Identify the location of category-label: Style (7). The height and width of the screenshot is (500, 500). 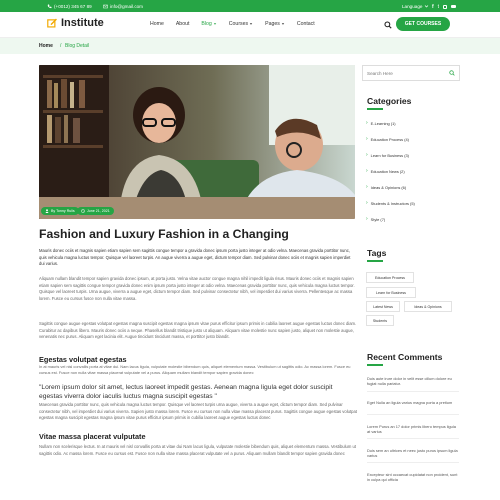
(378, 219).